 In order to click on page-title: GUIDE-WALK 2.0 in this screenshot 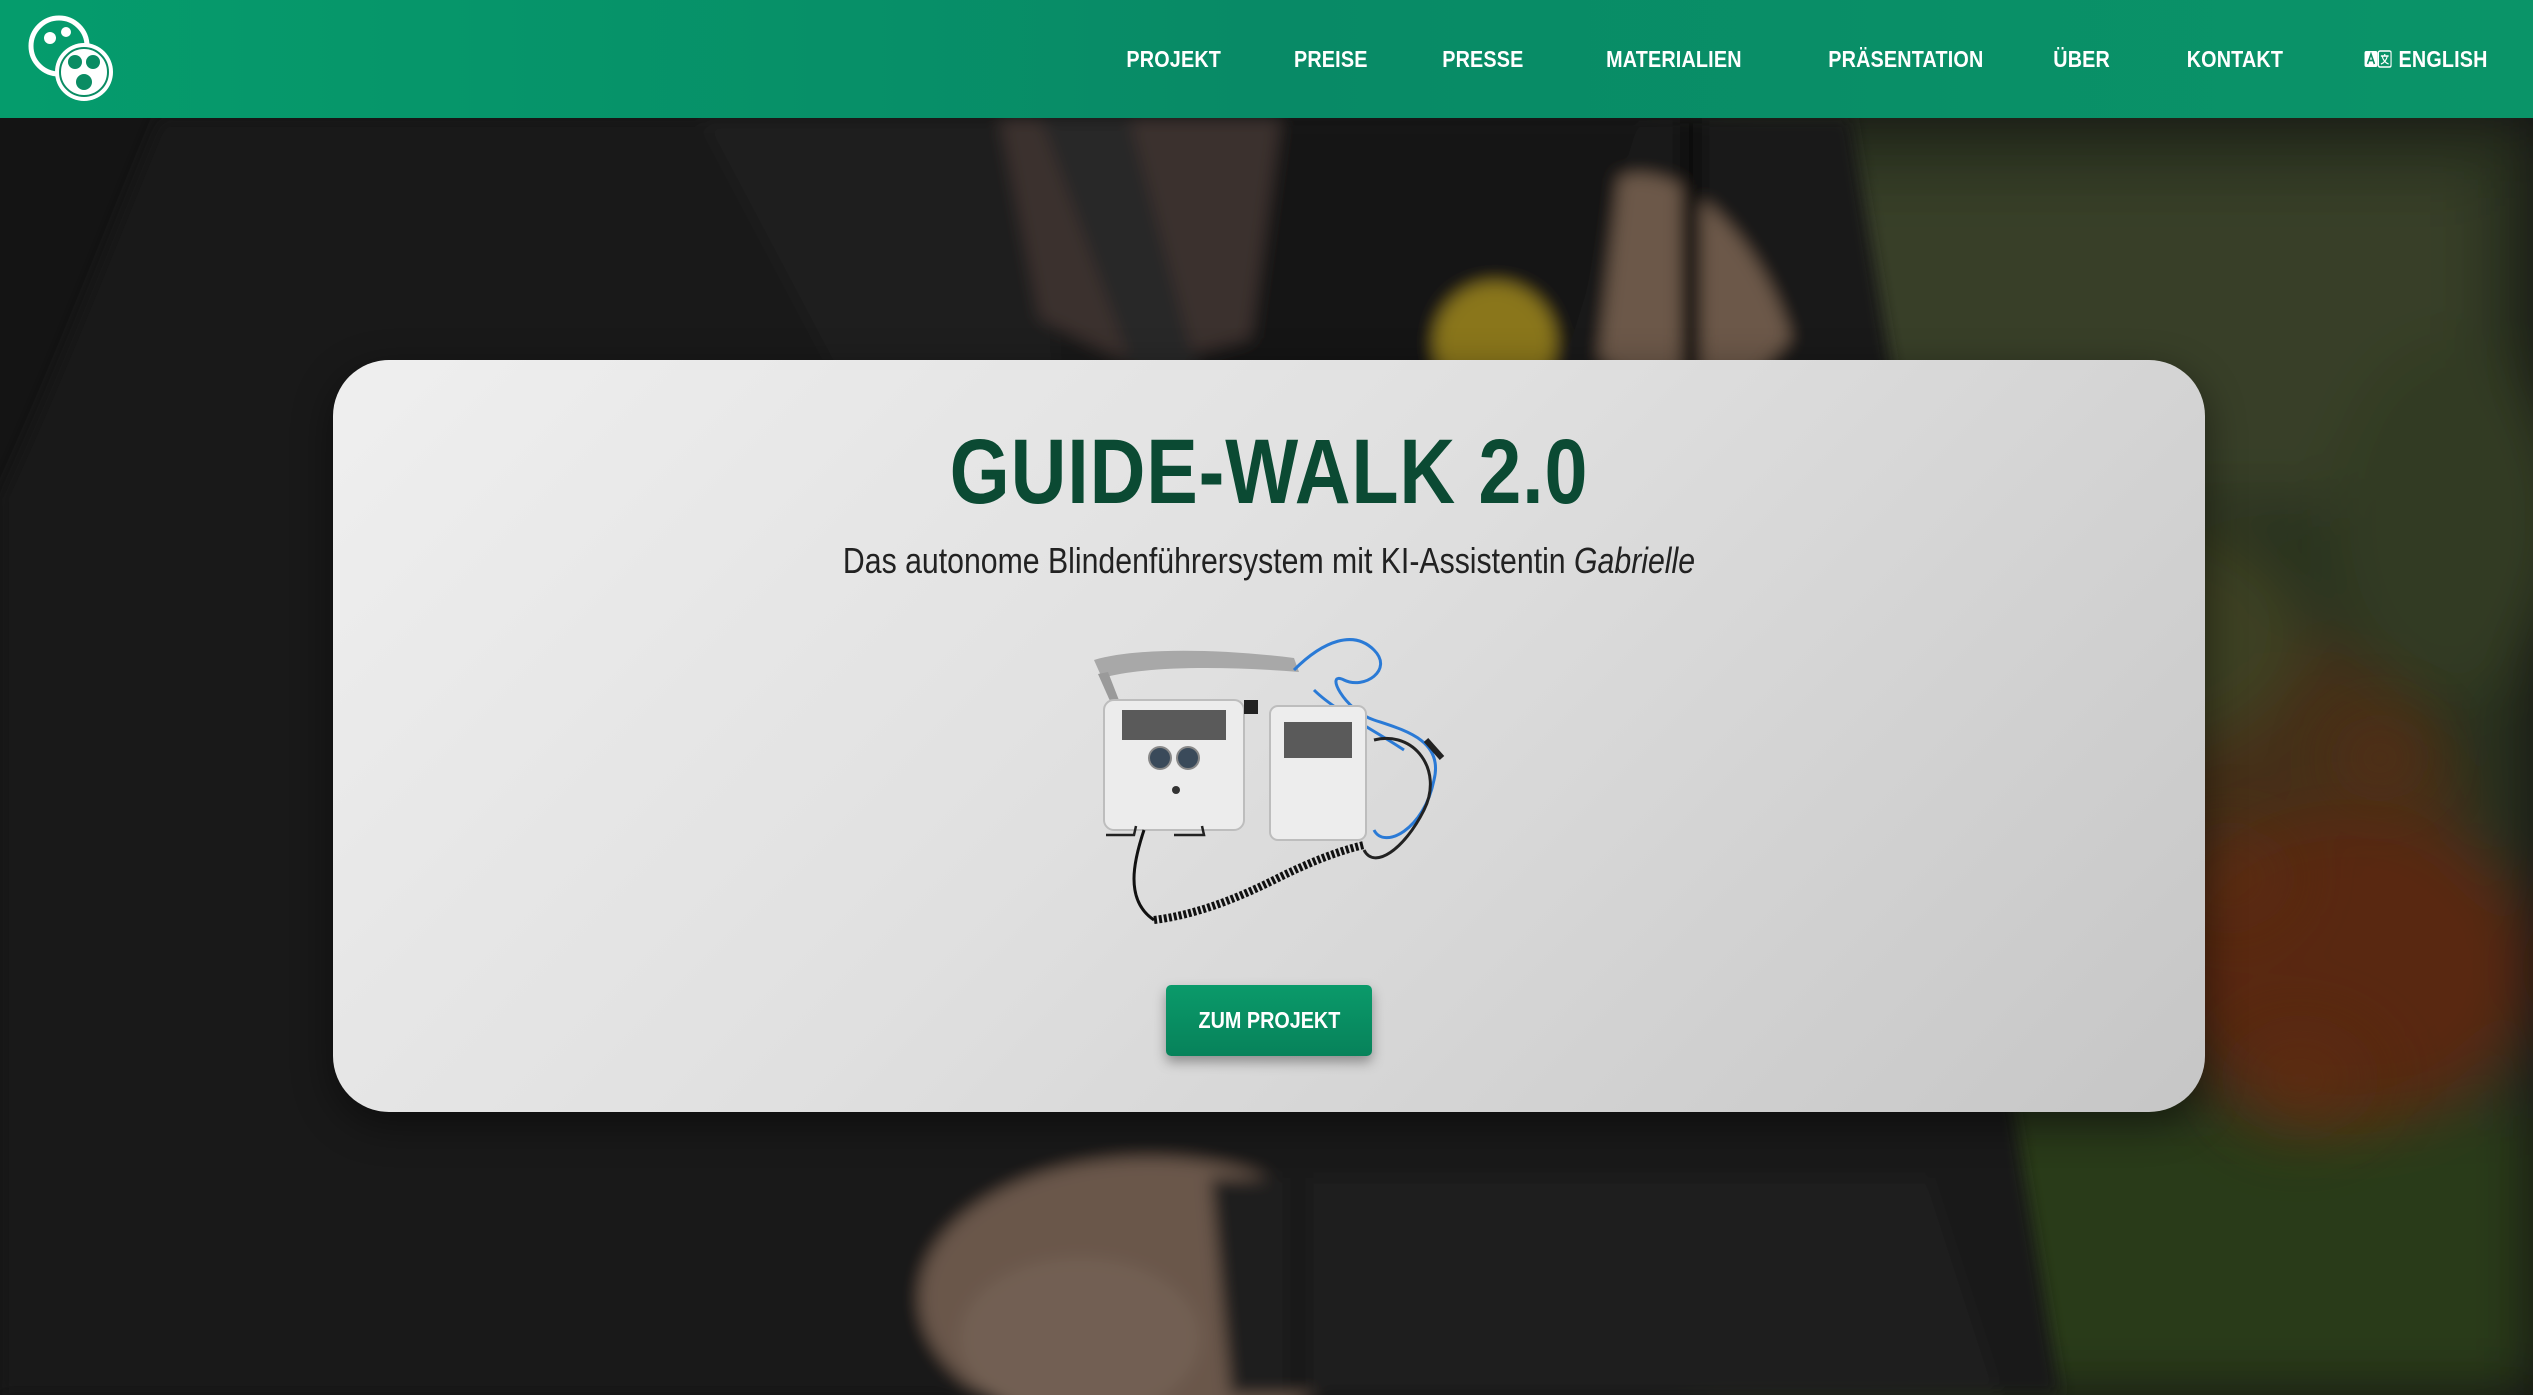, I will do `click(1269, 472)`.